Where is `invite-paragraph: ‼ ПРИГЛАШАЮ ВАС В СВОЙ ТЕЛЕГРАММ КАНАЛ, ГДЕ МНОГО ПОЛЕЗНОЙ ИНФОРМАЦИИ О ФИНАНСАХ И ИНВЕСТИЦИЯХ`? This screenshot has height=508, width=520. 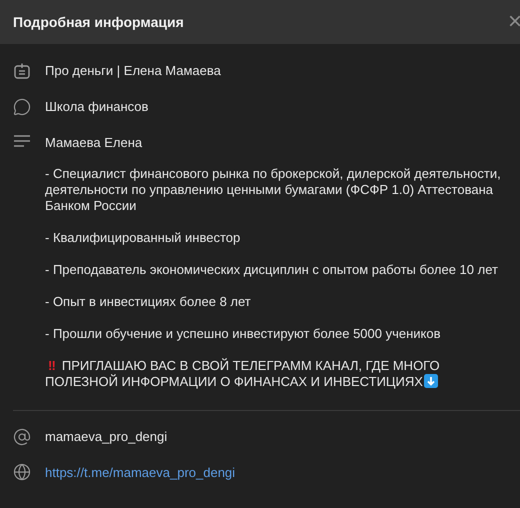 invite-paragraph: ‼ ПРИГЛАШАЮ ВАС В СВОЙ ТЕЛЕГРАММ КАНАЛ, ГДЕ МНОГО ПОЛЕЗНОЙ ИНФОРМАЦИИ О ФИНАНСАХ И ИНВЕСТИЦИЯХ is located at coordinates (243, 374).